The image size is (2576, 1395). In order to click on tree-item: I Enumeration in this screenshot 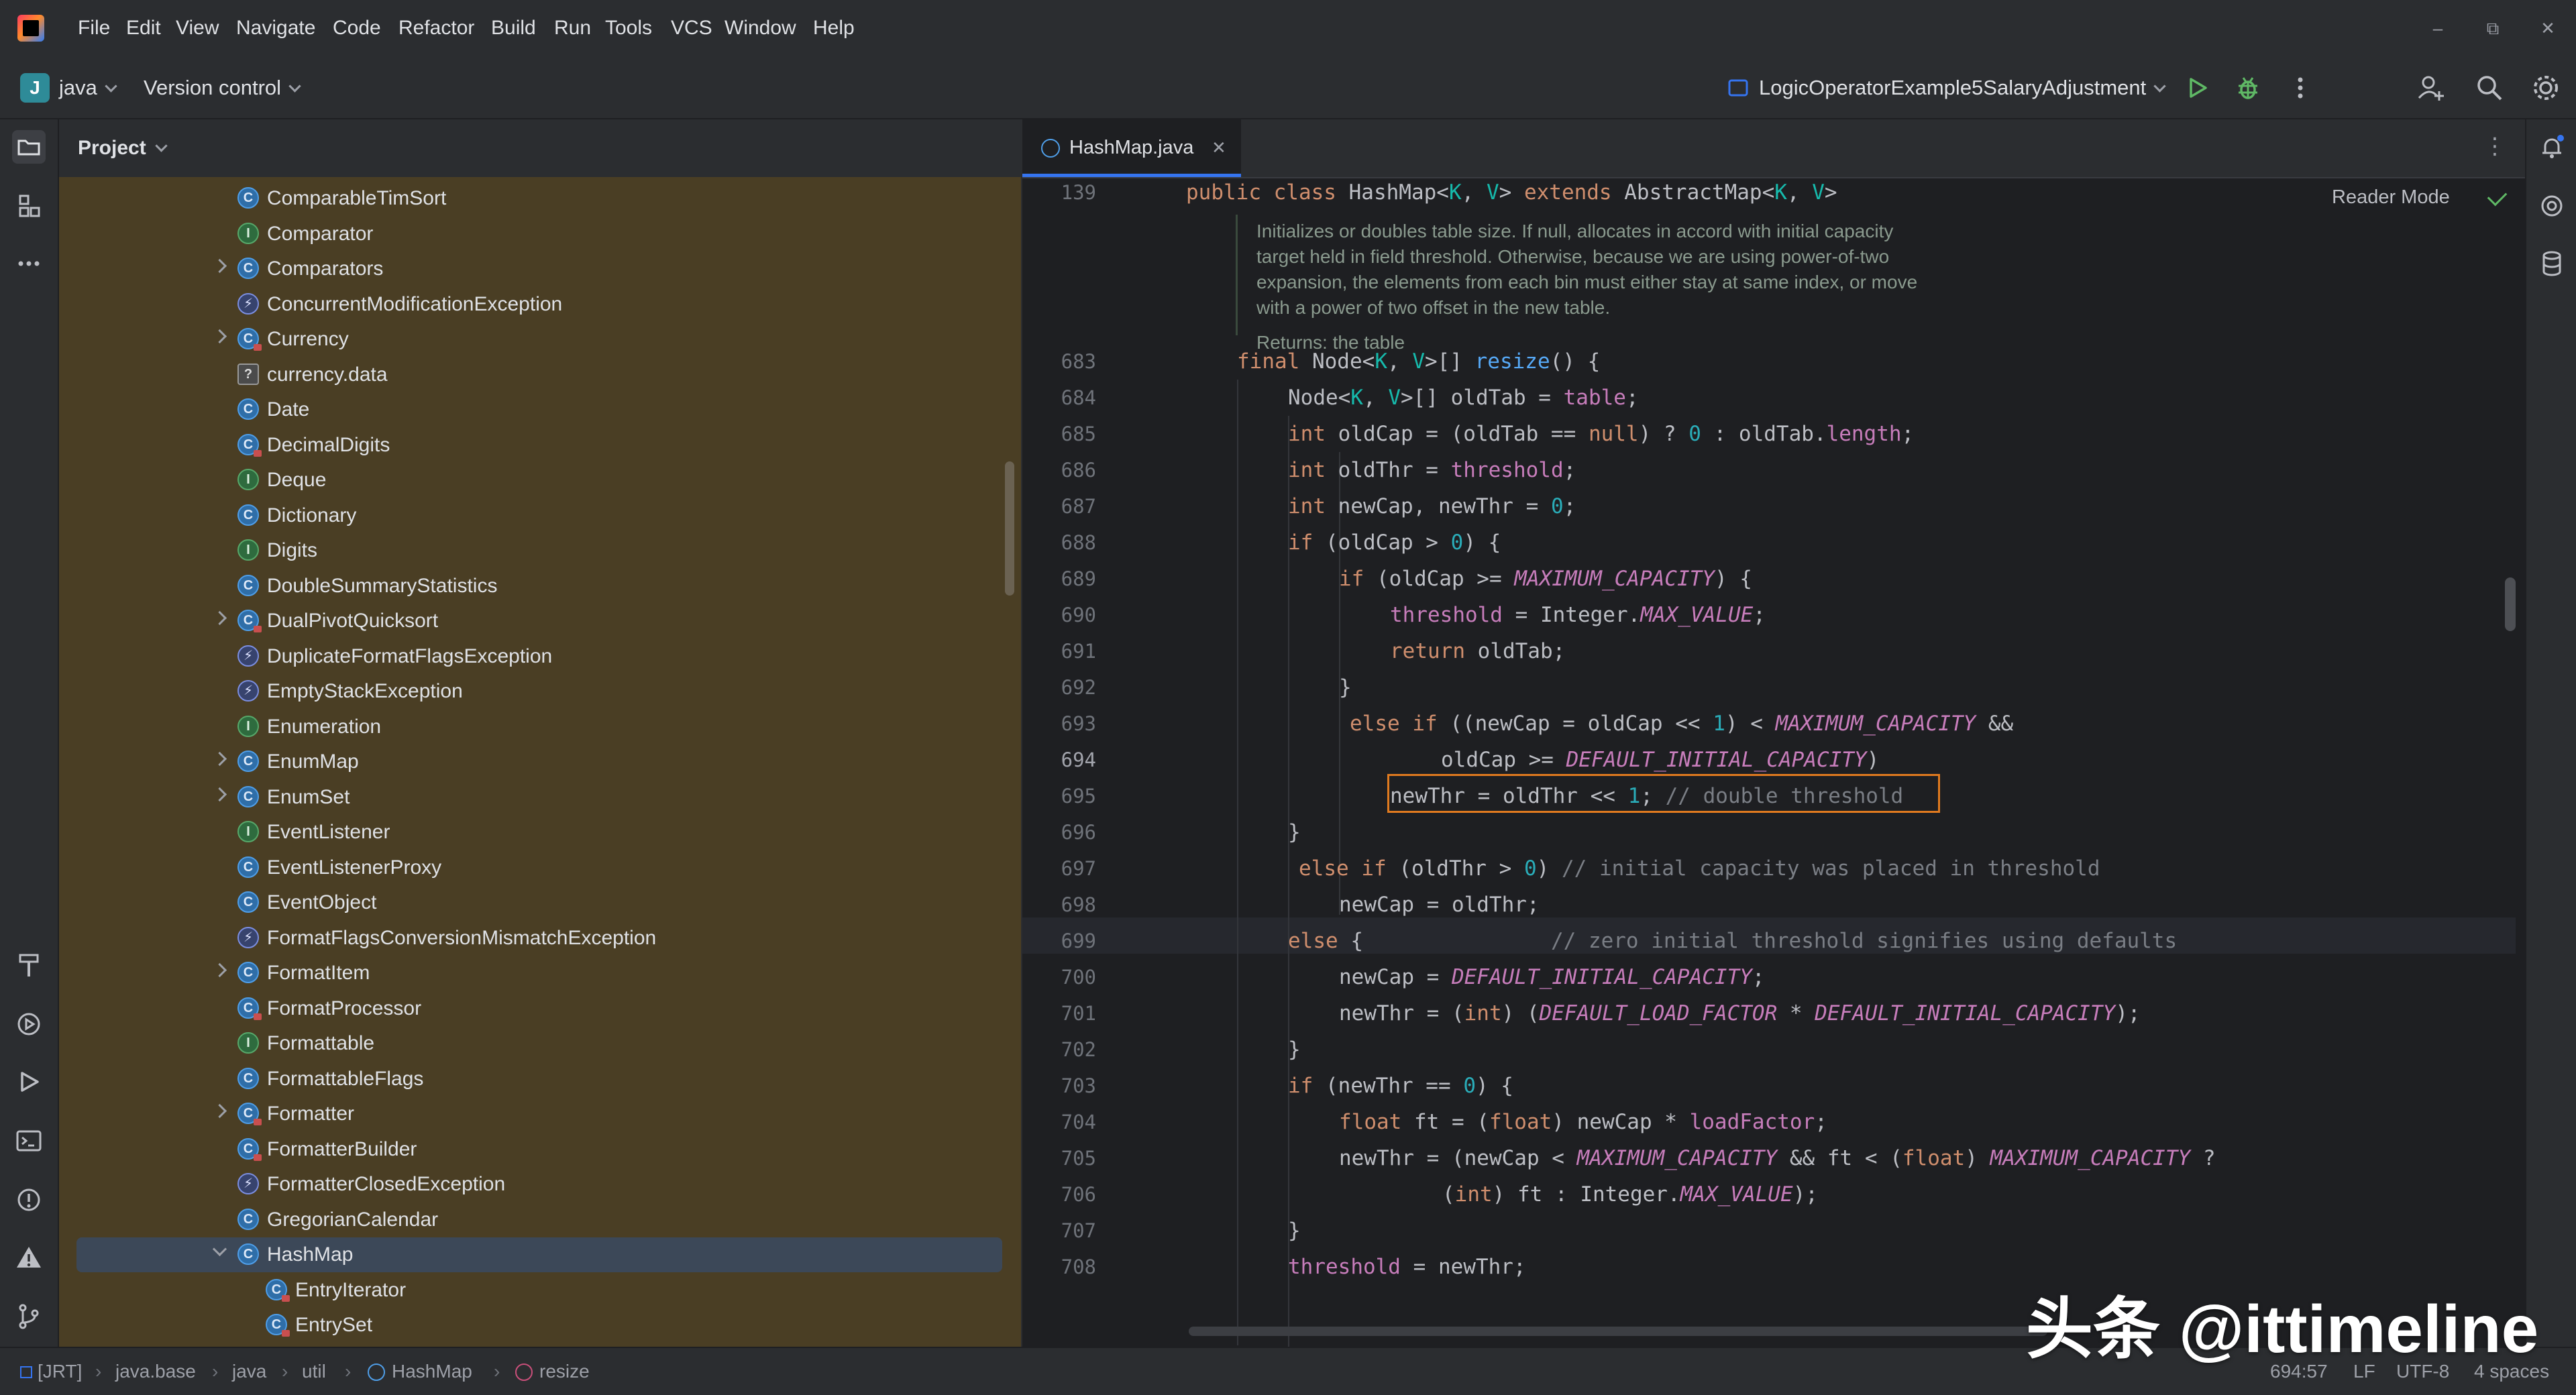, I will do `click(539, 727)`.